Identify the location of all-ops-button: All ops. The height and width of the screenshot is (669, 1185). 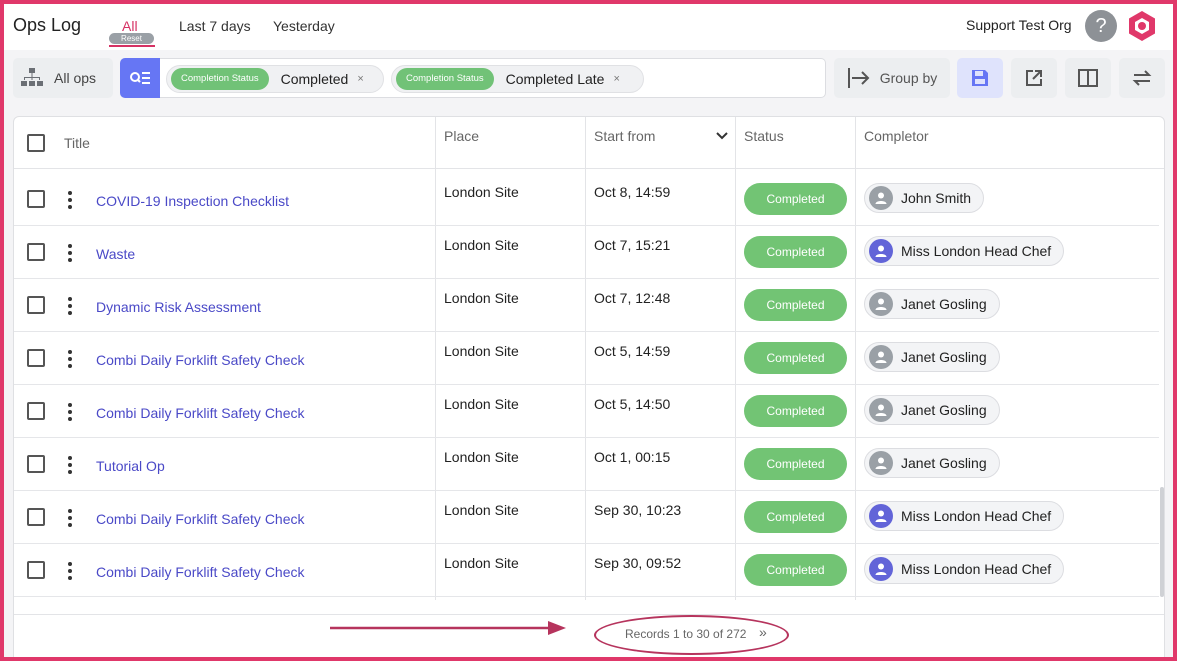
(63, 78).